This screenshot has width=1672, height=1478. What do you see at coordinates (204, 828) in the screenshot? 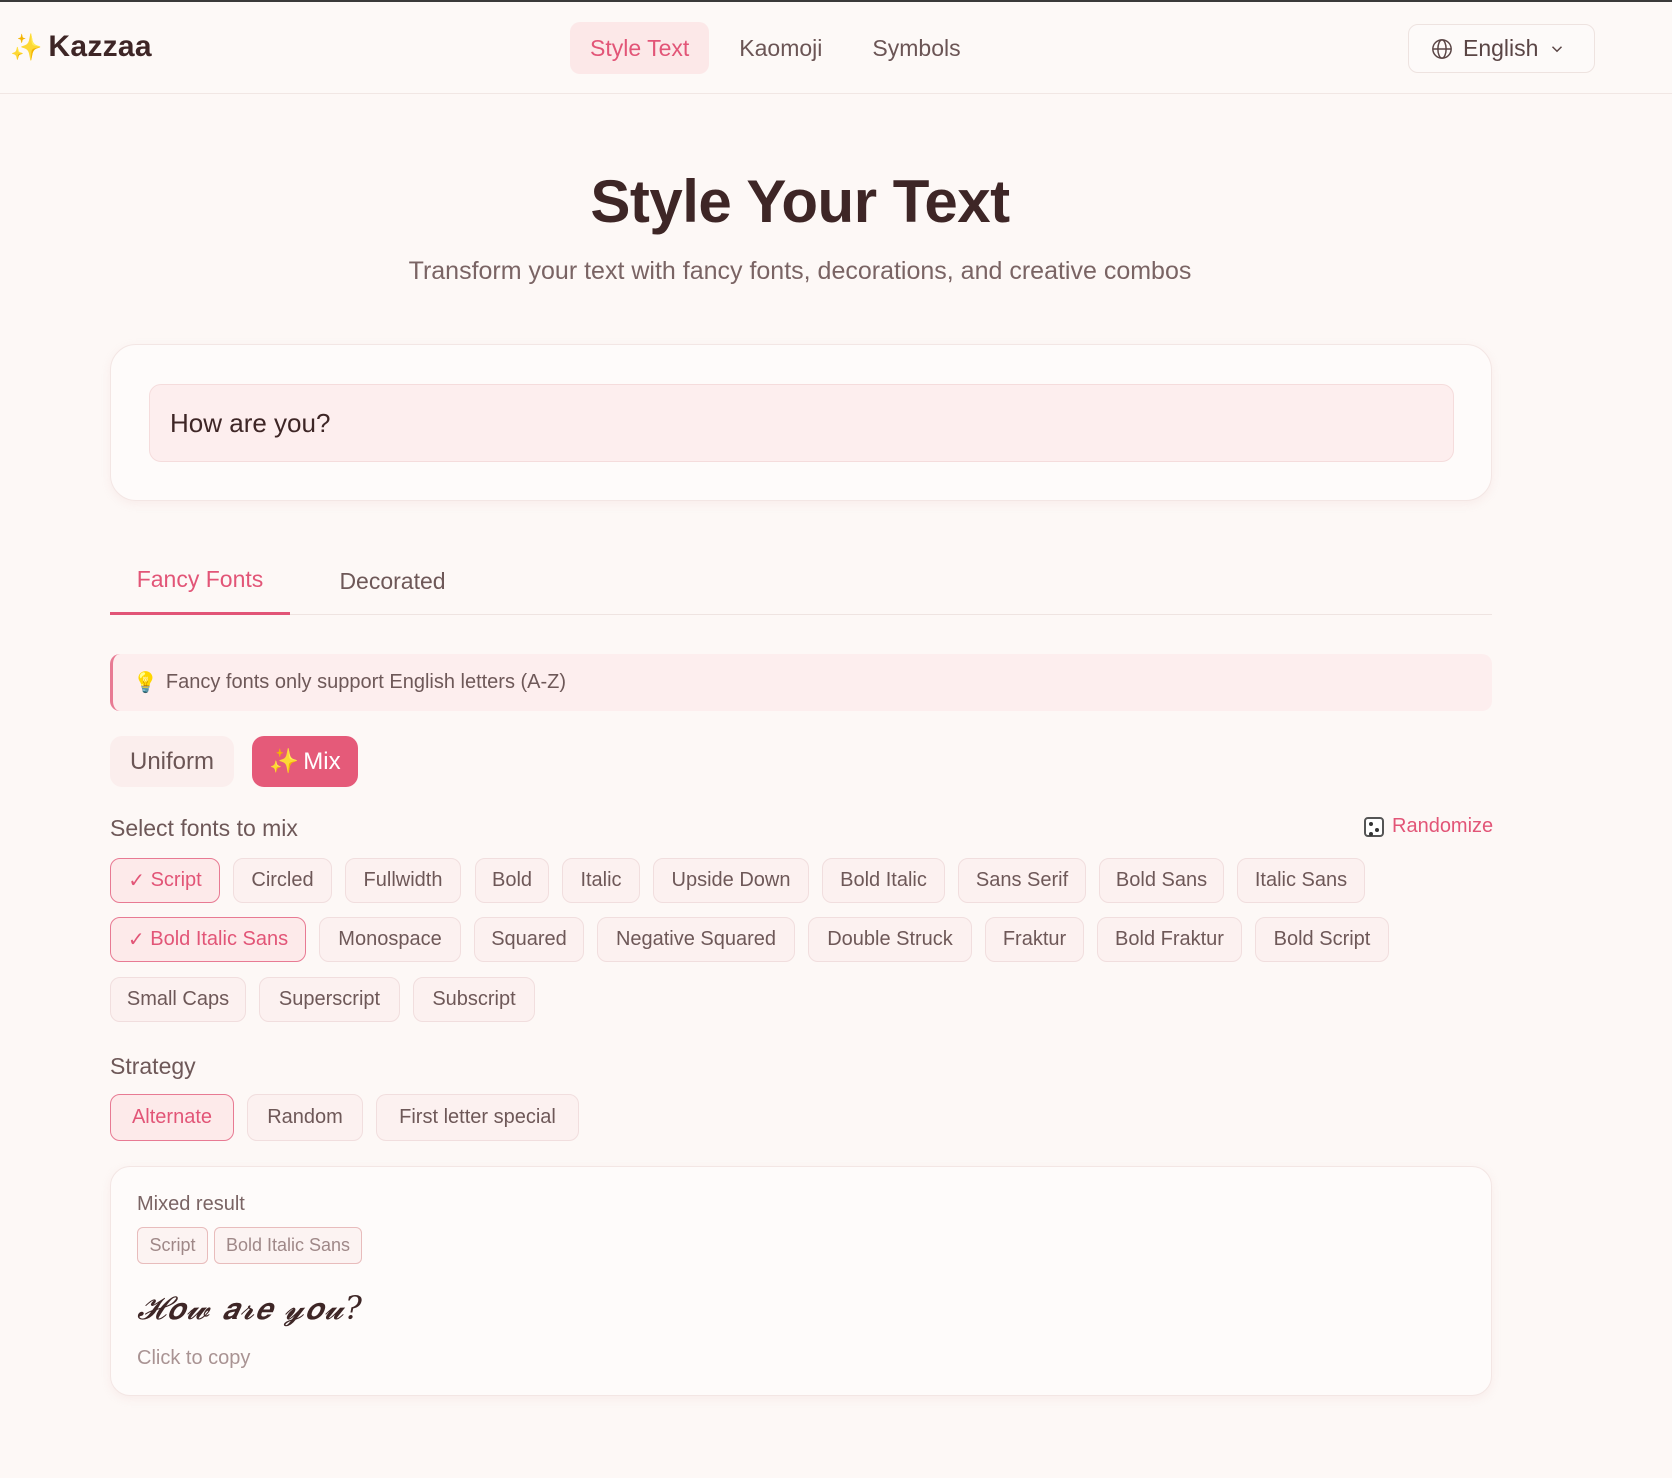
I see `fonts-section-label: Select fonts to mix` at bounding box center [204, 828].